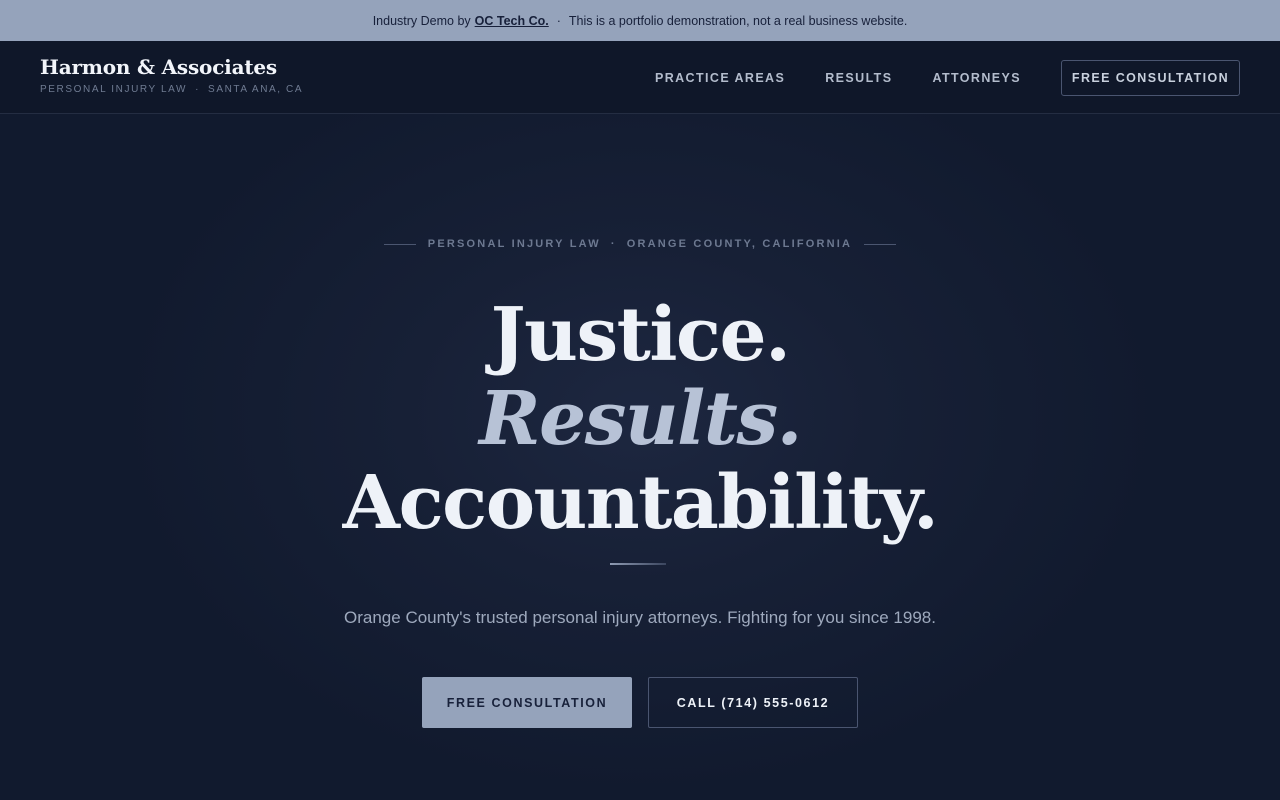 The image size is (1280, 800). What do you see at coordinates (158, 67) in the screenshot?
I see `brand-name: Harmon & Associates` at bounding box center [158, 67].